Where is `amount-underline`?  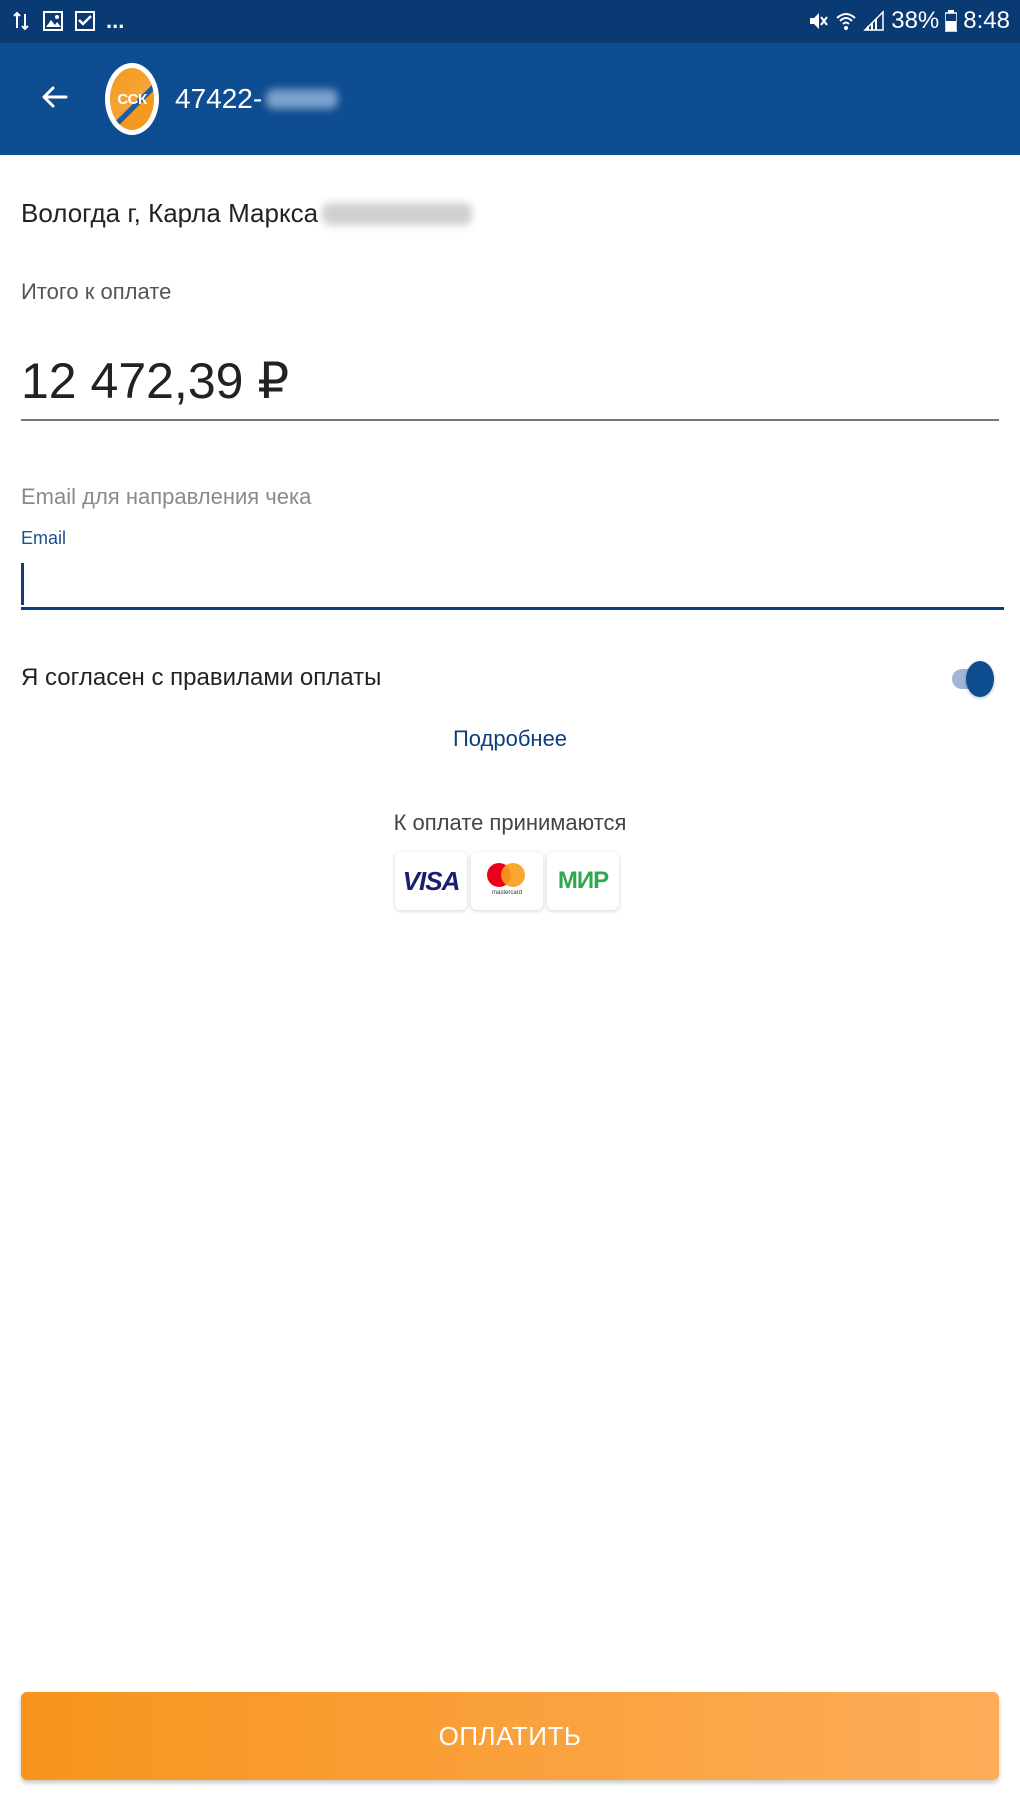
amount-underline is located at coordinates (510, 420).